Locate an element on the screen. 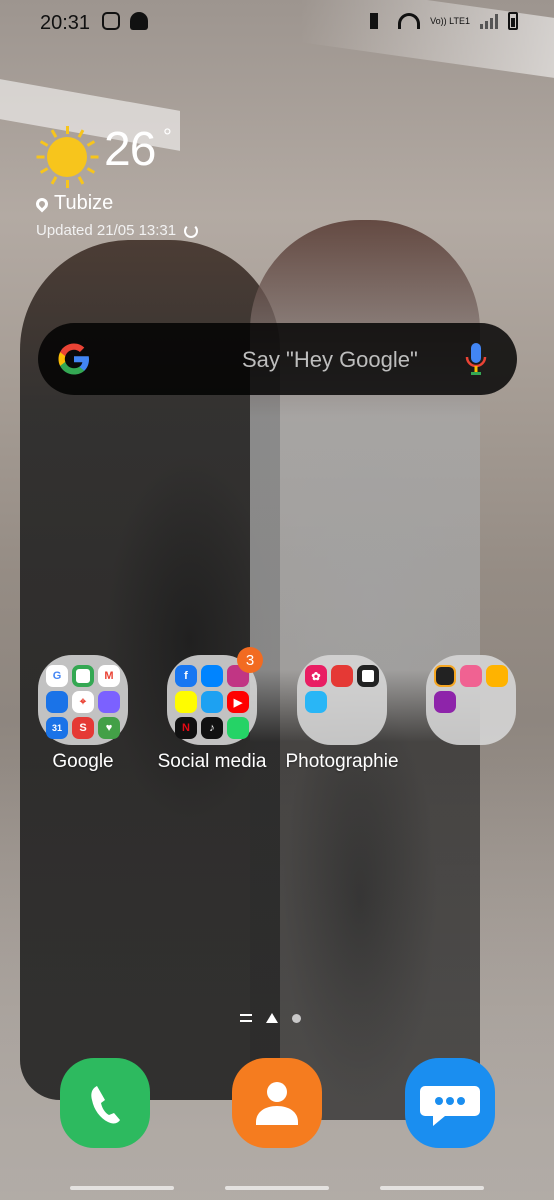 This screenshot has height=1200, width=554. google-app-icon: G is located at coordinates (57, 676).